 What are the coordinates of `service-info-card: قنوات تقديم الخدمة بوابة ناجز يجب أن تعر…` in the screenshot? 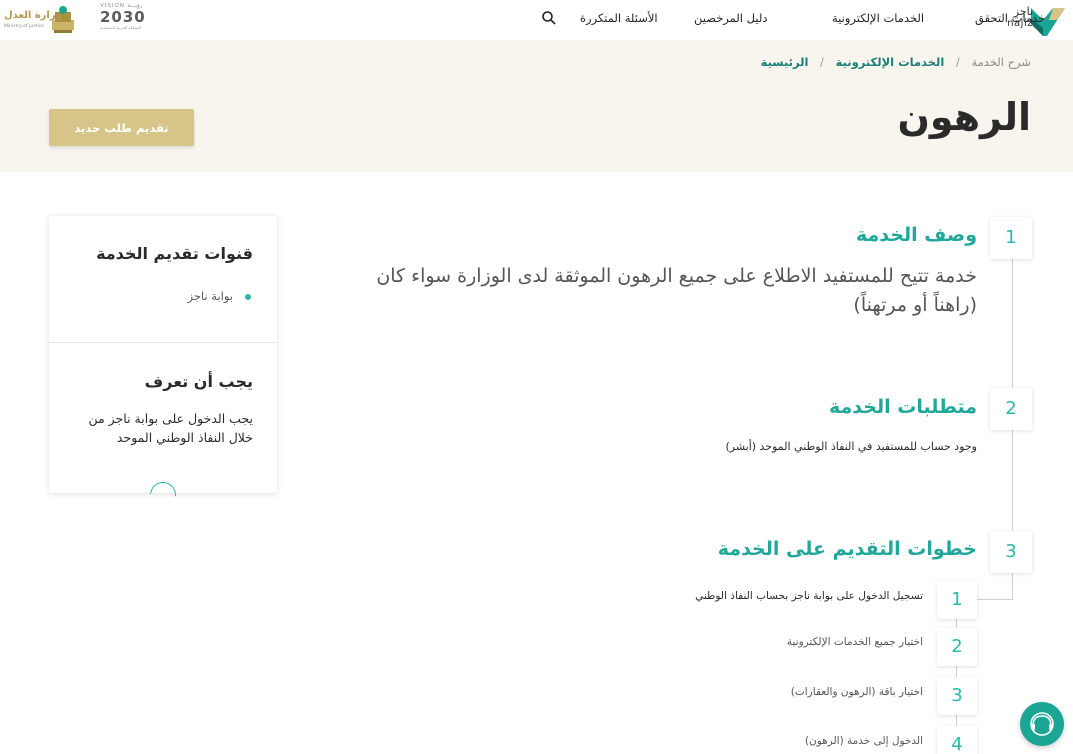 It's located at (163, 365).